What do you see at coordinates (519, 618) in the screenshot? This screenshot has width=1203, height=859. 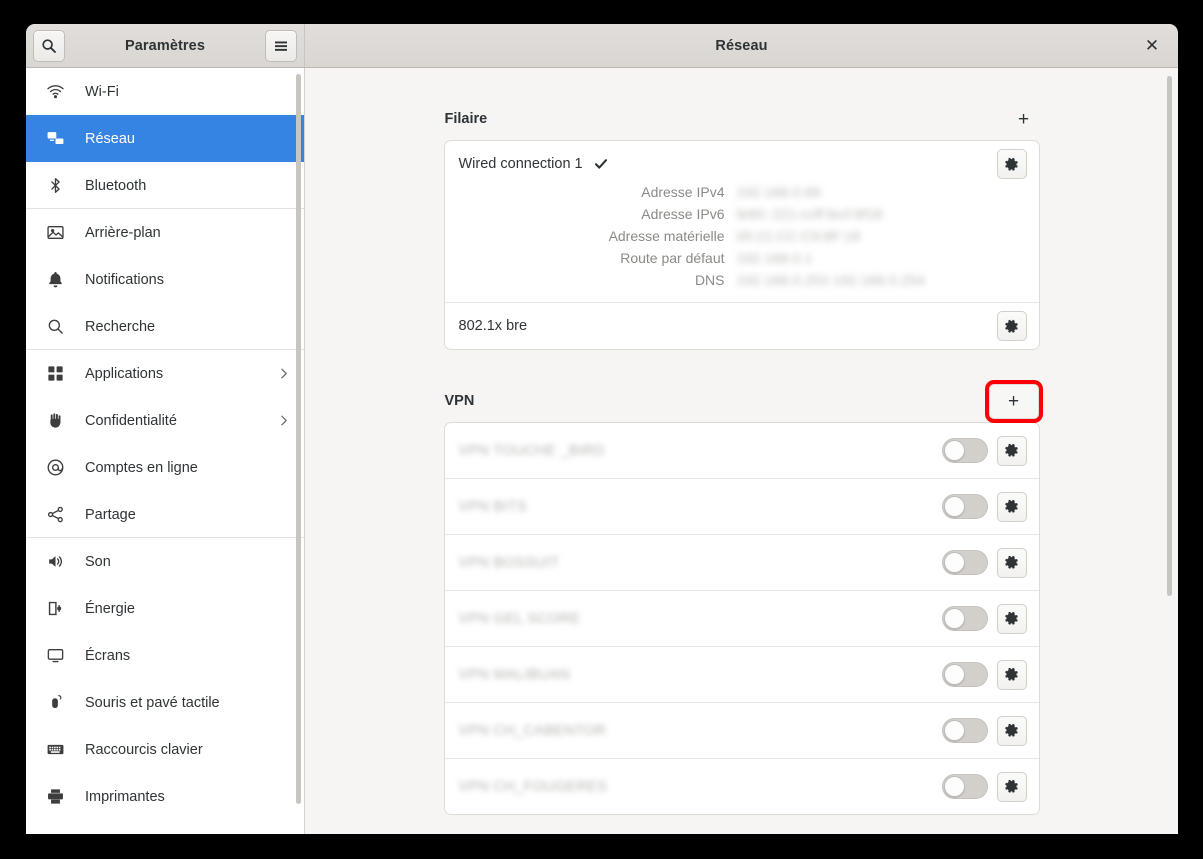 I see `vpn-connection-name: VPN GEL SCORE` at bounding box center [519, 618].